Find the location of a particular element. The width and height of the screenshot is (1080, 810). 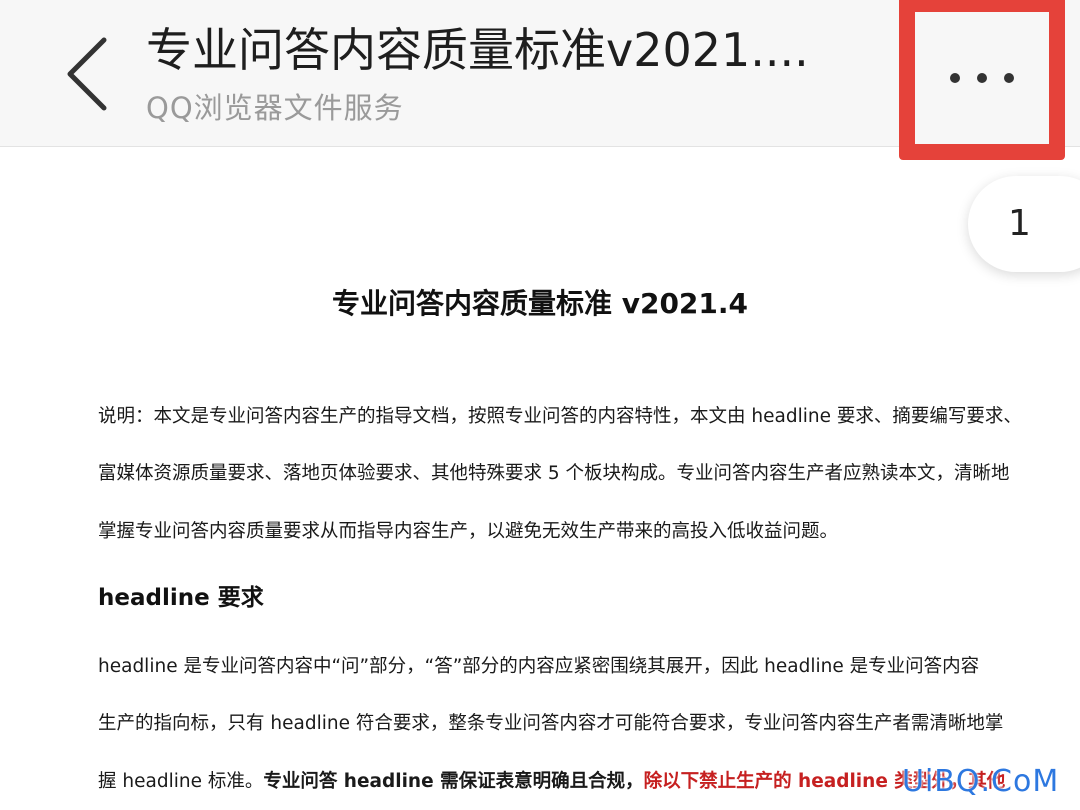

back-button is located at coordinates (90, 74).